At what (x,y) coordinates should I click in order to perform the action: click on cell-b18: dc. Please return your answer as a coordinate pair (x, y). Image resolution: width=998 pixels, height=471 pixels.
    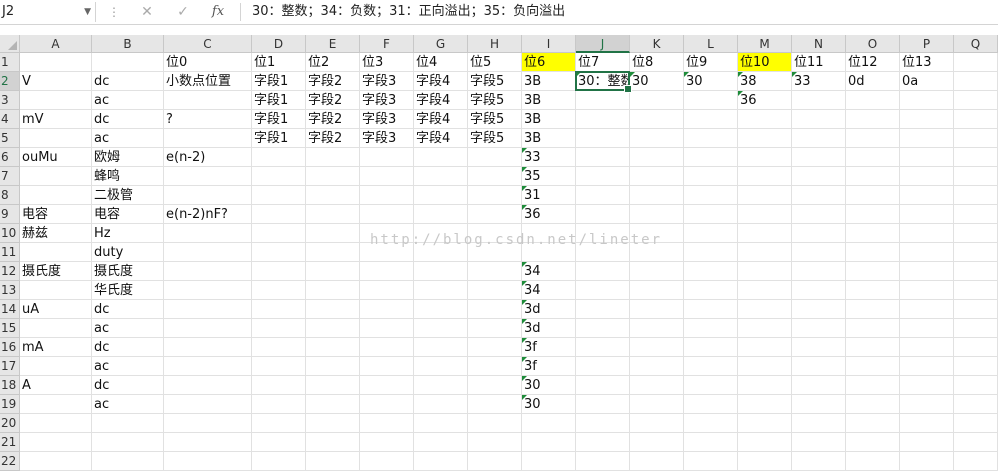
    Looking at the image, I should click on (128, 385).